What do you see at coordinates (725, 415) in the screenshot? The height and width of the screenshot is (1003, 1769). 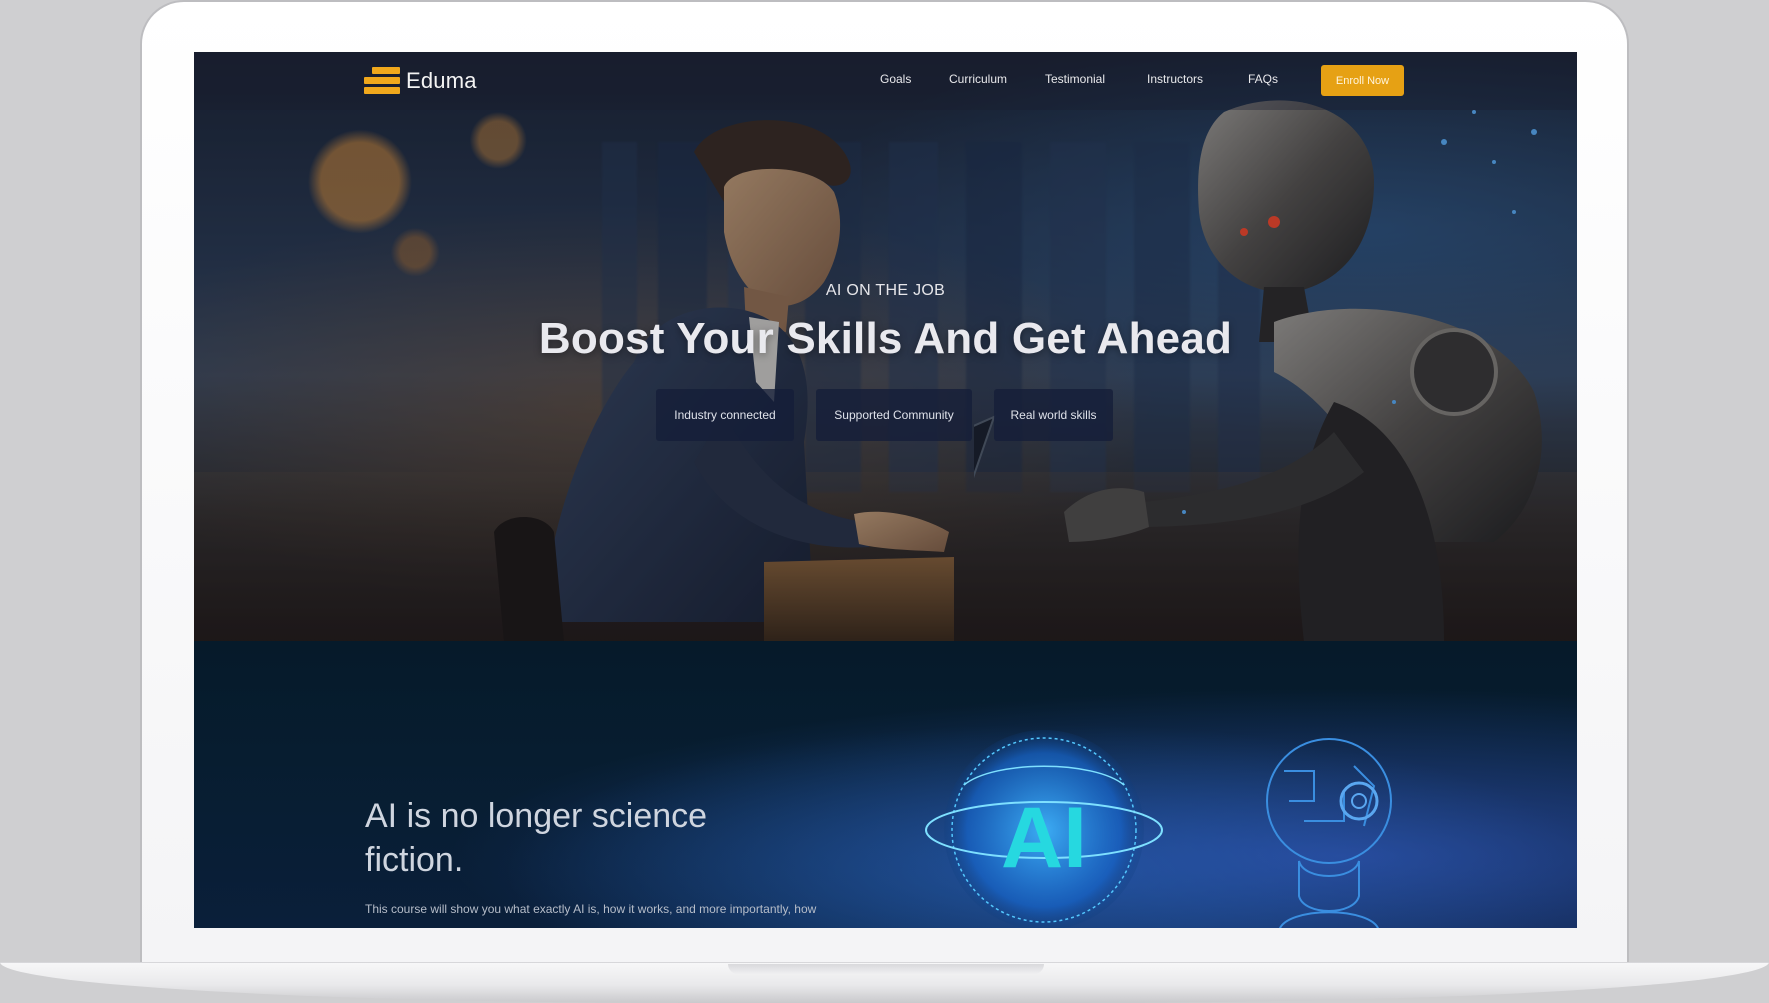 I see `feature-chip-industry-connected: Industry connected` at bounding box center [725, 415].